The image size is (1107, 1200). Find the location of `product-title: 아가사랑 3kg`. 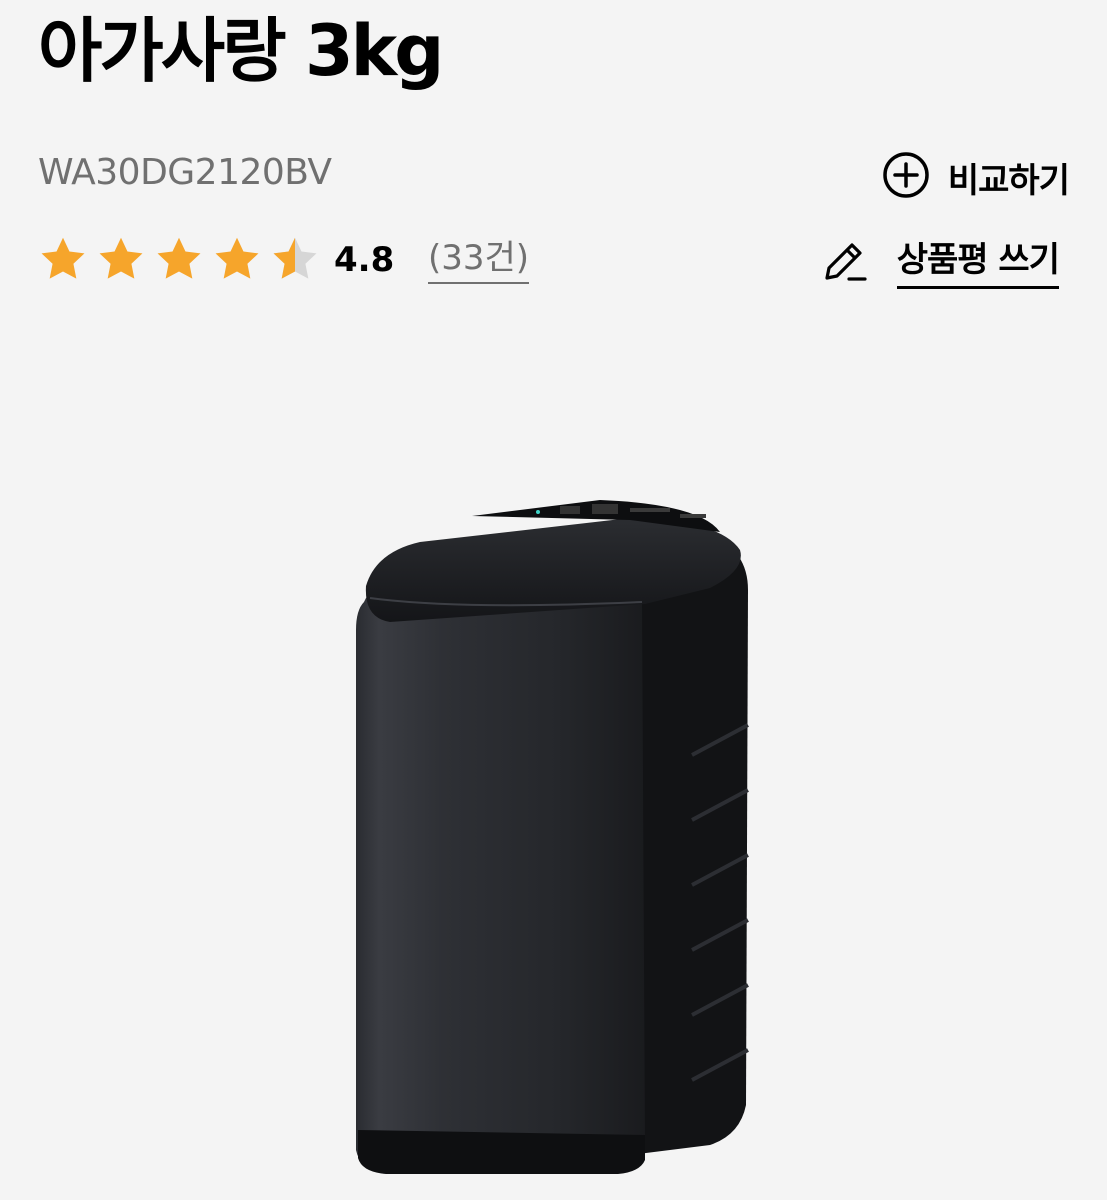

product-title: 아가사랑 3kg is located at coordinates (241, 51).